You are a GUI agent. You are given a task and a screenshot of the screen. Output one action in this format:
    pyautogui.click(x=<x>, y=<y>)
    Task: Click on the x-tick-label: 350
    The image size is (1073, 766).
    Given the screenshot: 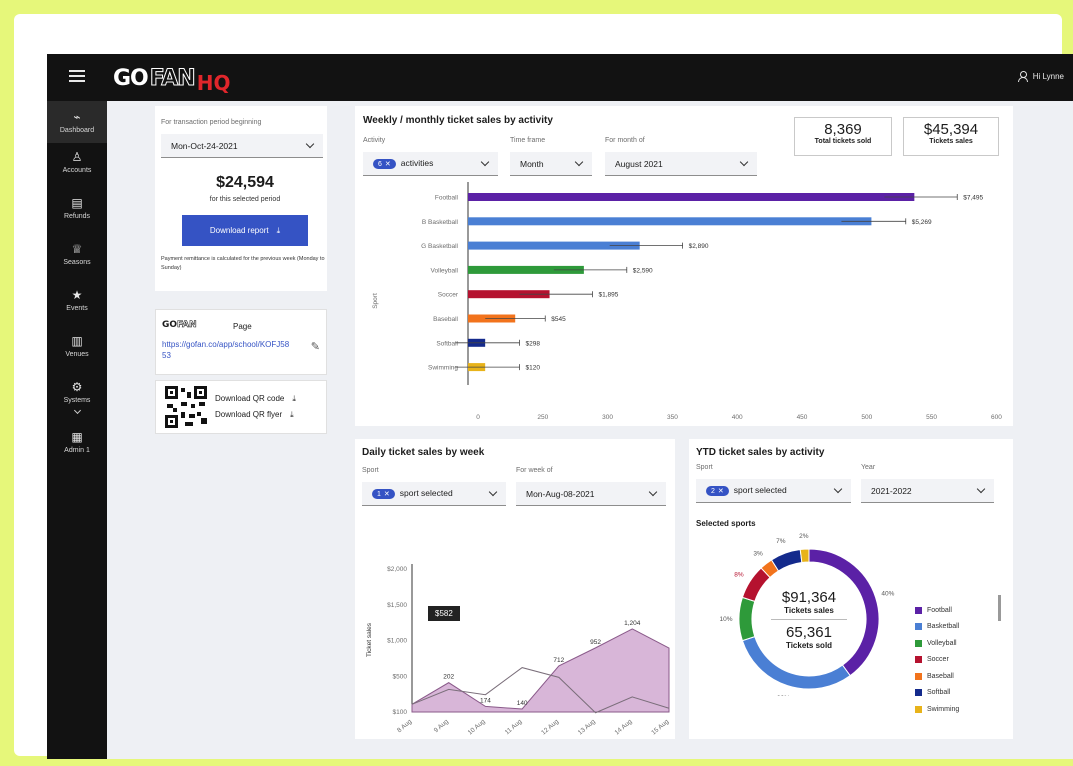 What is the action you would take?
    pyautogui.click(x=672, y=417)
    